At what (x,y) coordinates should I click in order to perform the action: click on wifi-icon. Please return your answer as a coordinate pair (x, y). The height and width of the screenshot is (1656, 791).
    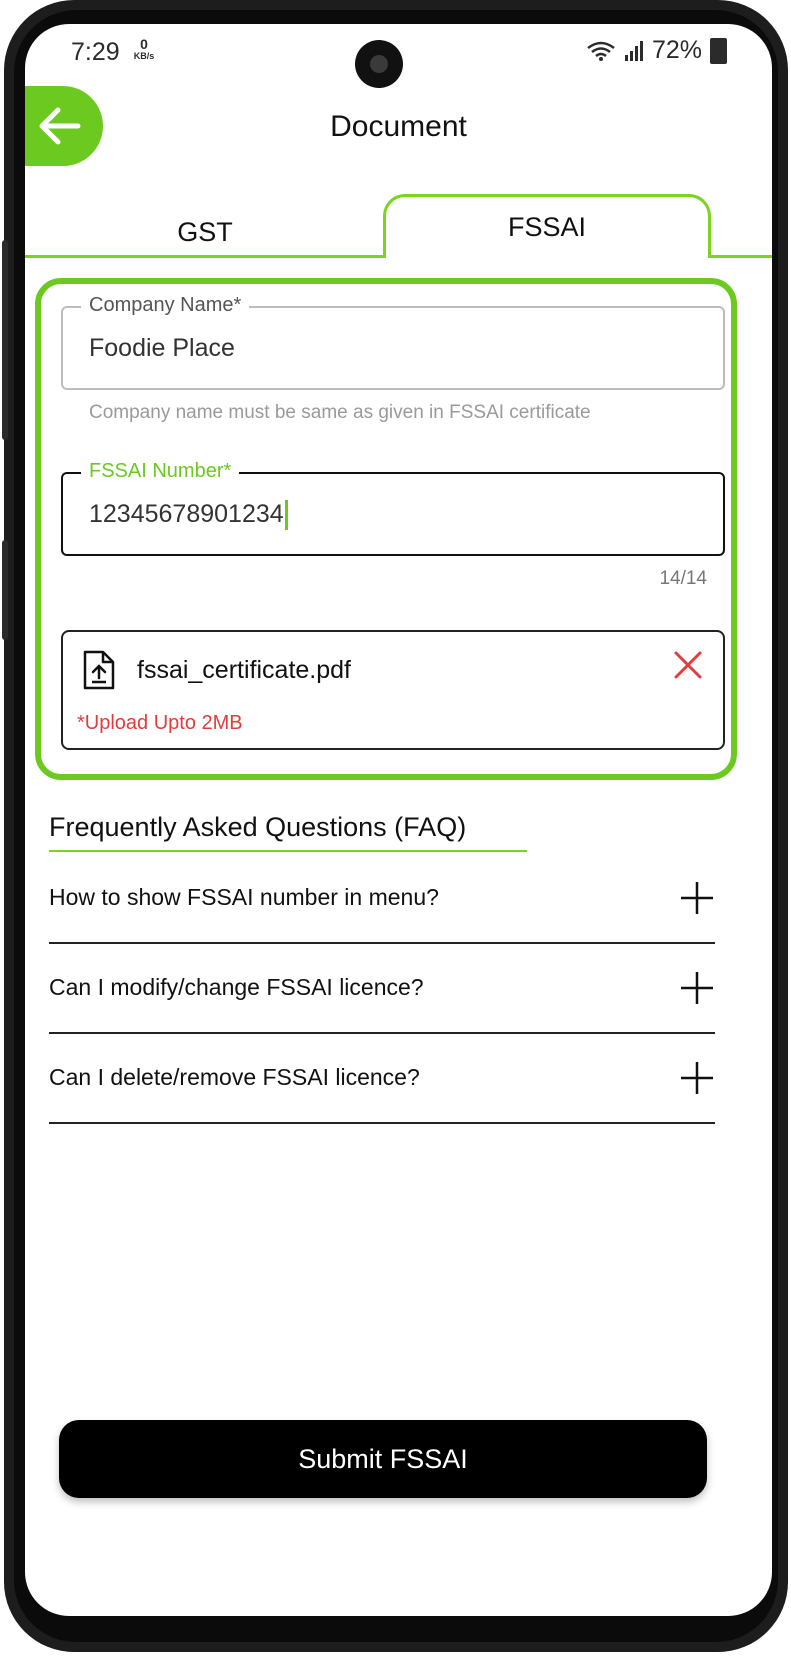
    Looking at the image, I should click on (601, 51).